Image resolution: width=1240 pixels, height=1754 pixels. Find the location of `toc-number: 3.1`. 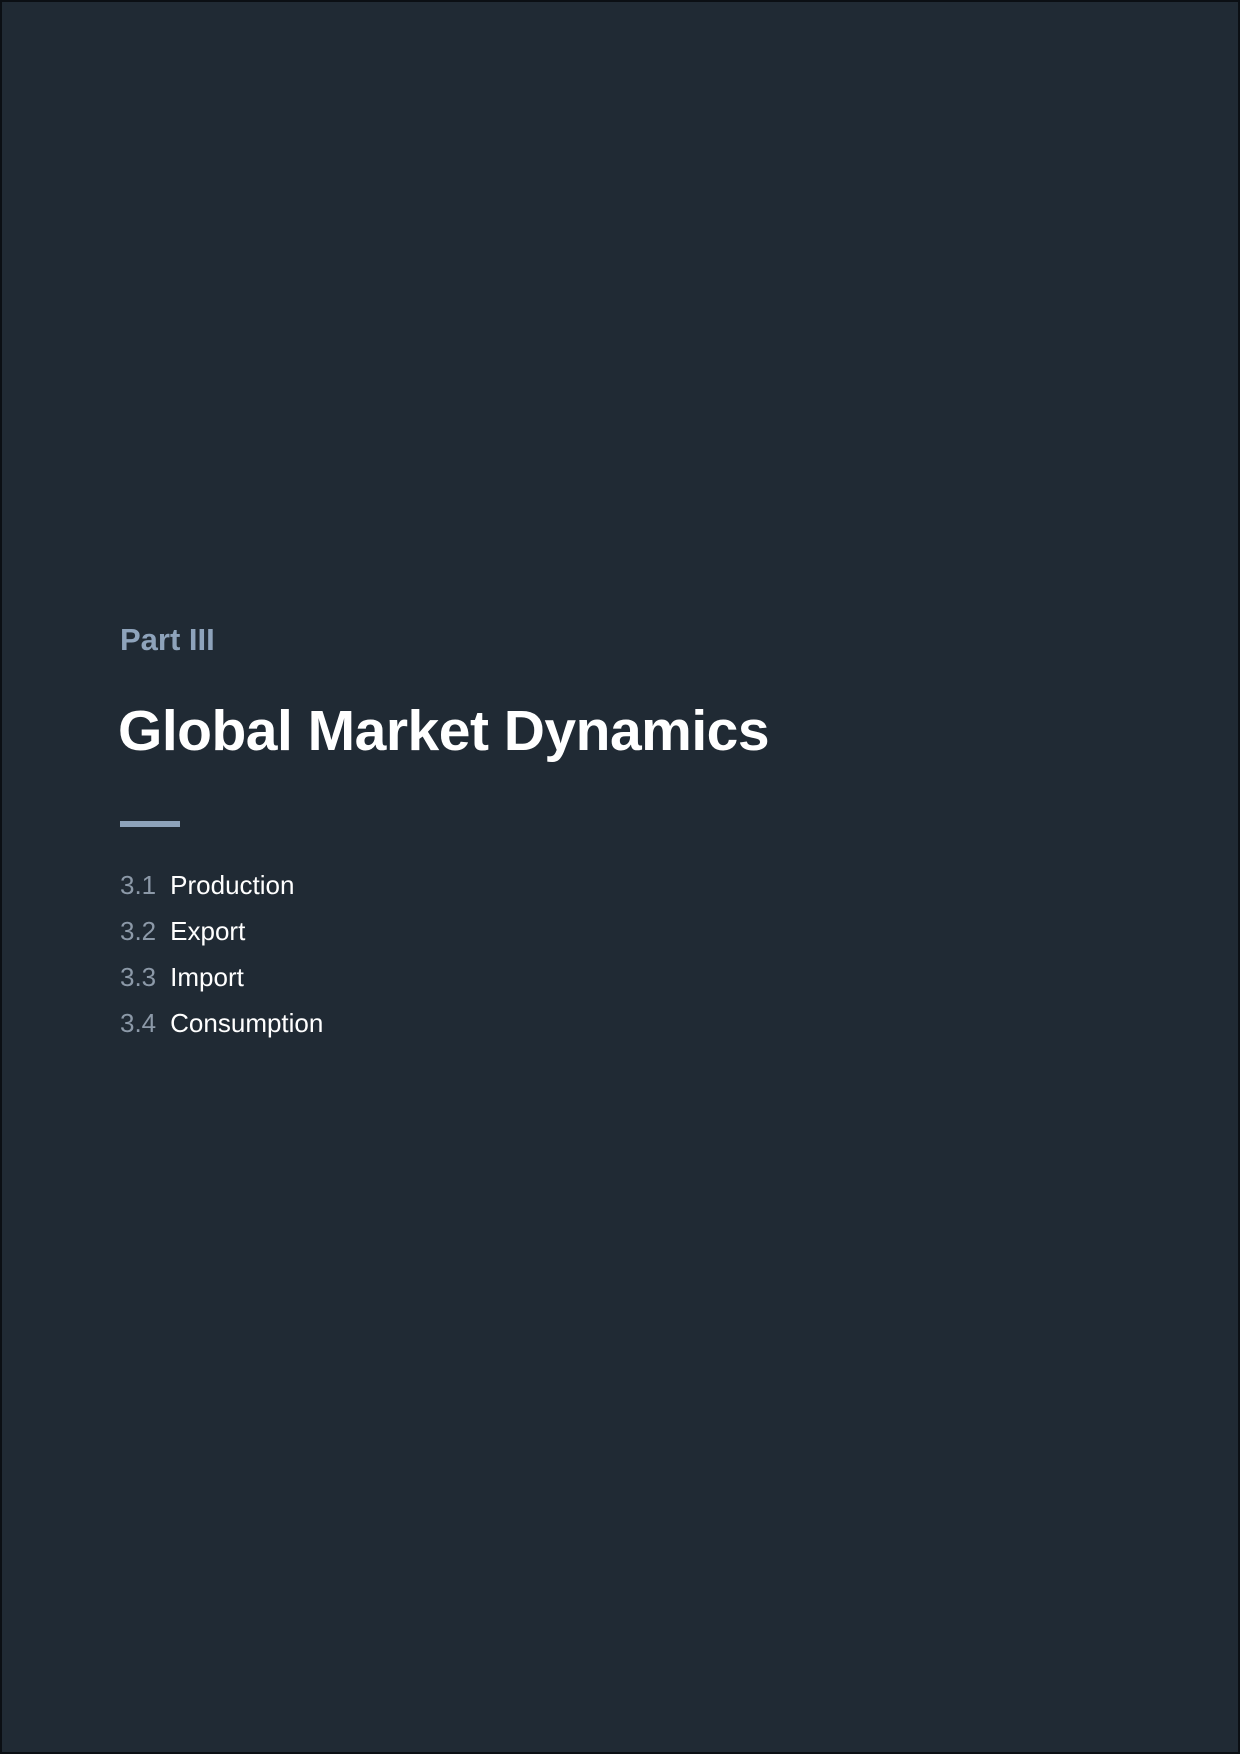

toc-number: 3.1 is located at coordinates (138, 885).